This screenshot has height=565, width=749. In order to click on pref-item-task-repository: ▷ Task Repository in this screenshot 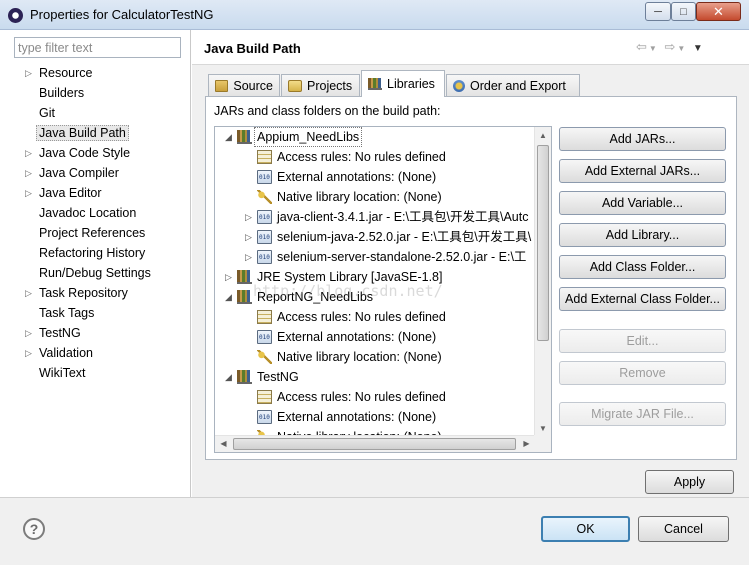, I will do `click(95, 293)`.